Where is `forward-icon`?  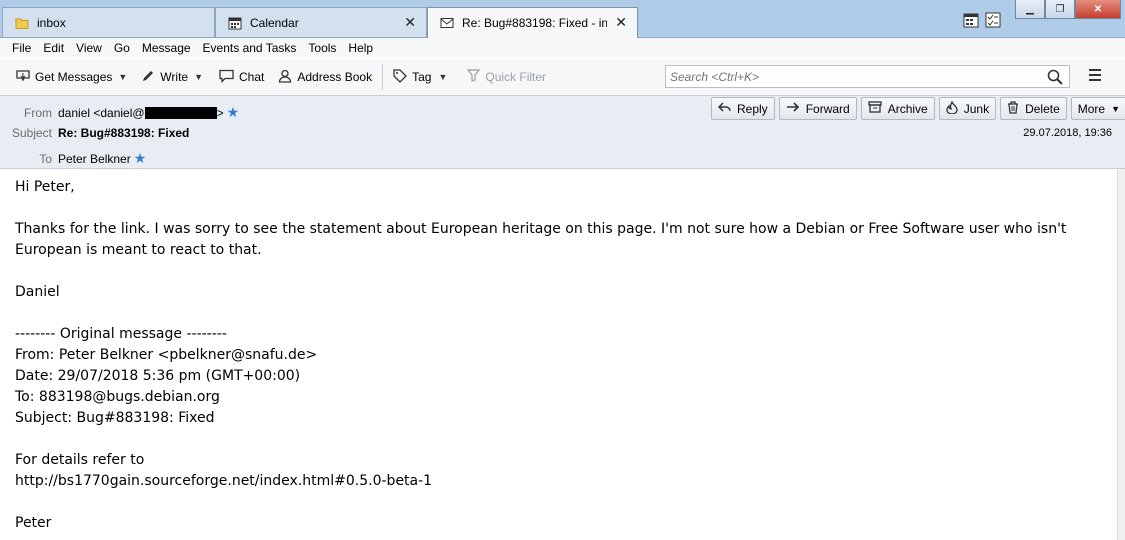
forward-icon is located at coordinates (793, 108).